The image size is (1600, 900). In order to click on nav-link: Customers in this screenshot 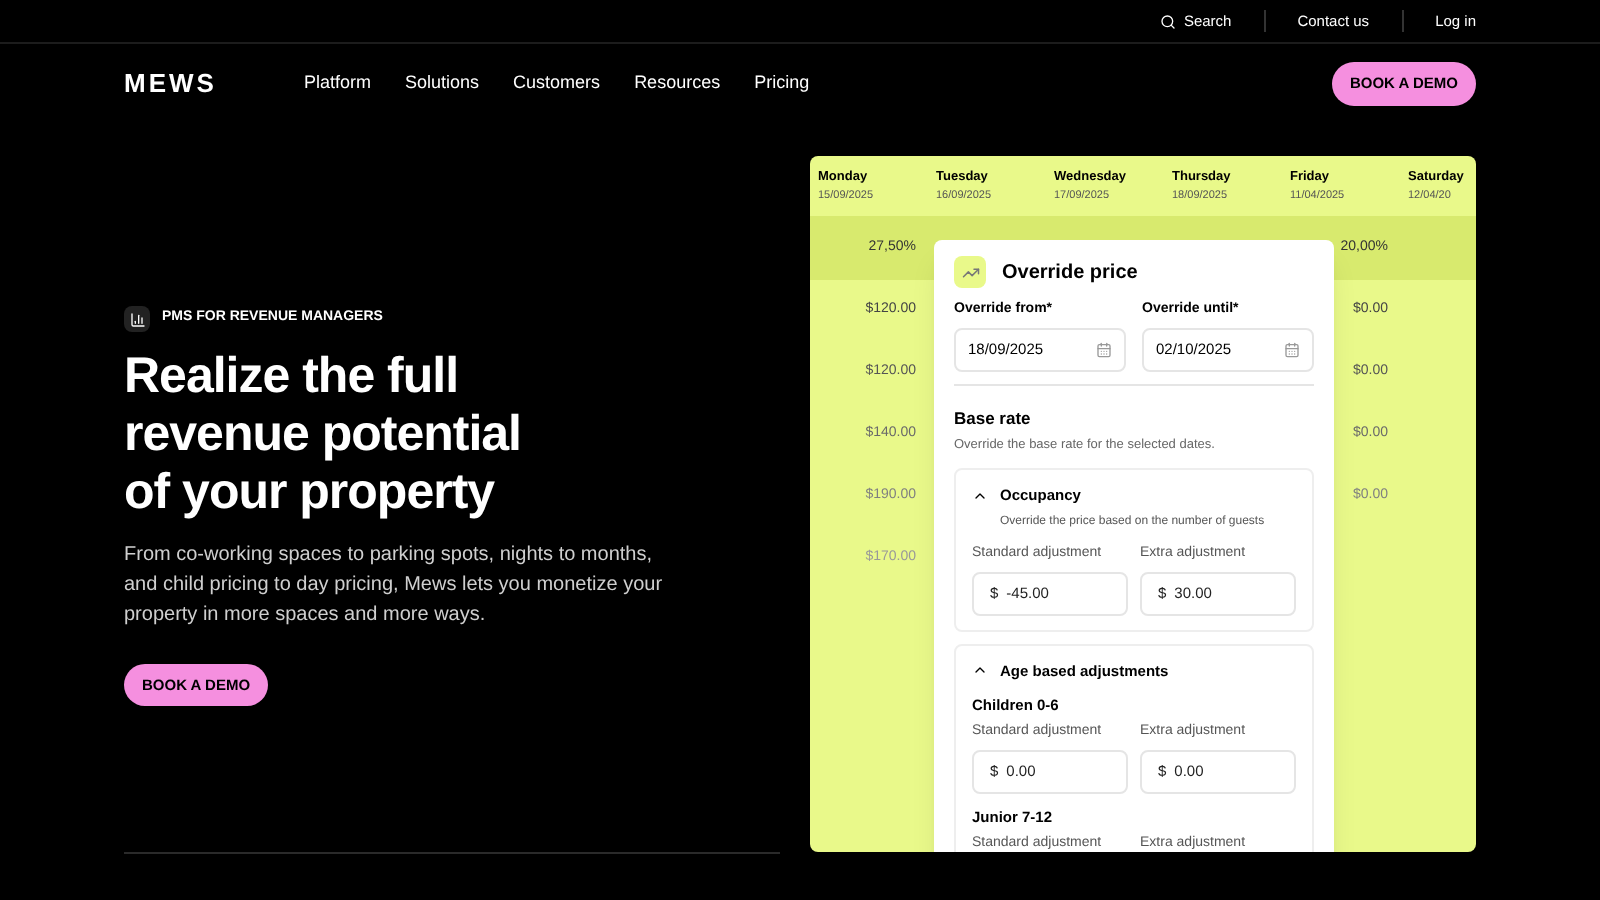, I will do `click(557, 84)`.